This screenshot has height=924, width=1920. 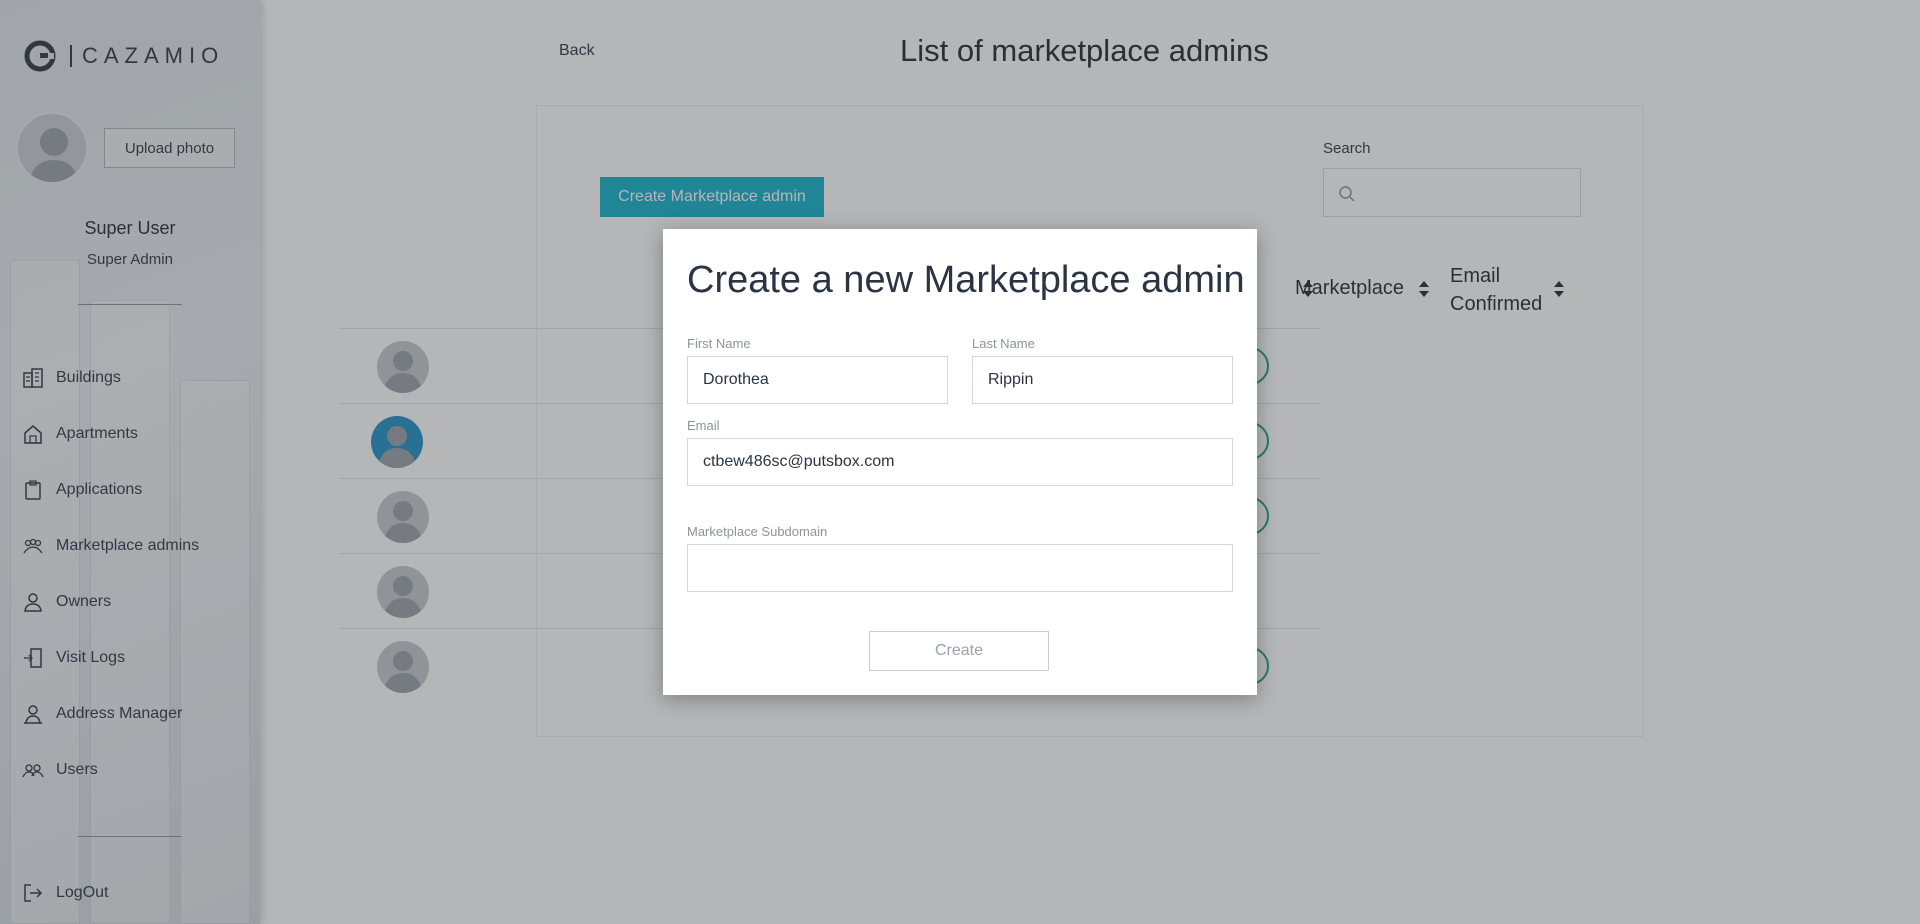 I want to click on email-field, so click(x=960, y=462).